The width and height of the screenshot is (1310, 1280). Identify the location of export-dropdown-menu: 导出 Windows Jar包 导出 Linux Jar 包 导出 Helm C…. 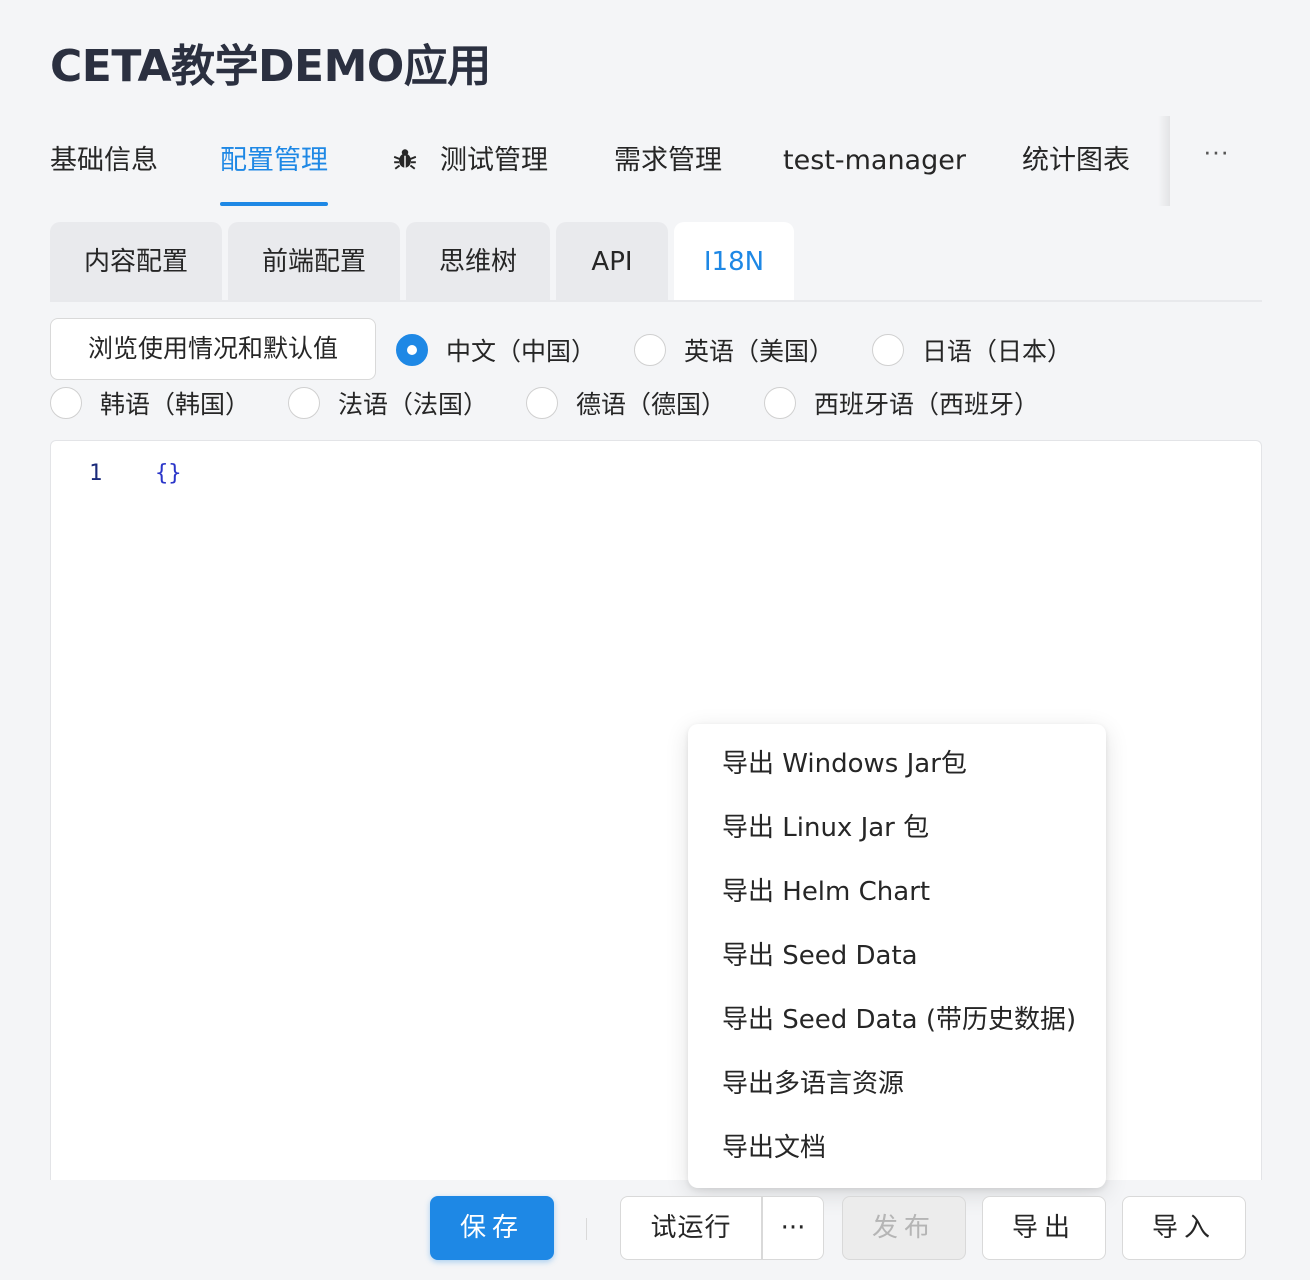
(897, 956).